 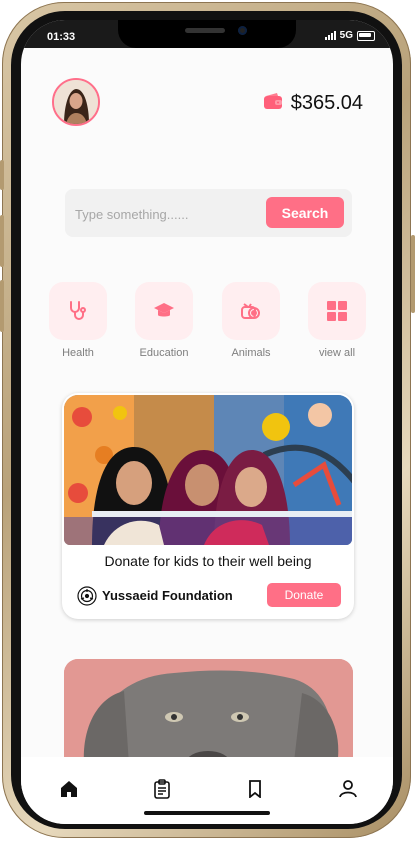 What do you see at coordinates (242, 30) in the screenshot?
I see `camera-icon` at bounding box center [242, 30].